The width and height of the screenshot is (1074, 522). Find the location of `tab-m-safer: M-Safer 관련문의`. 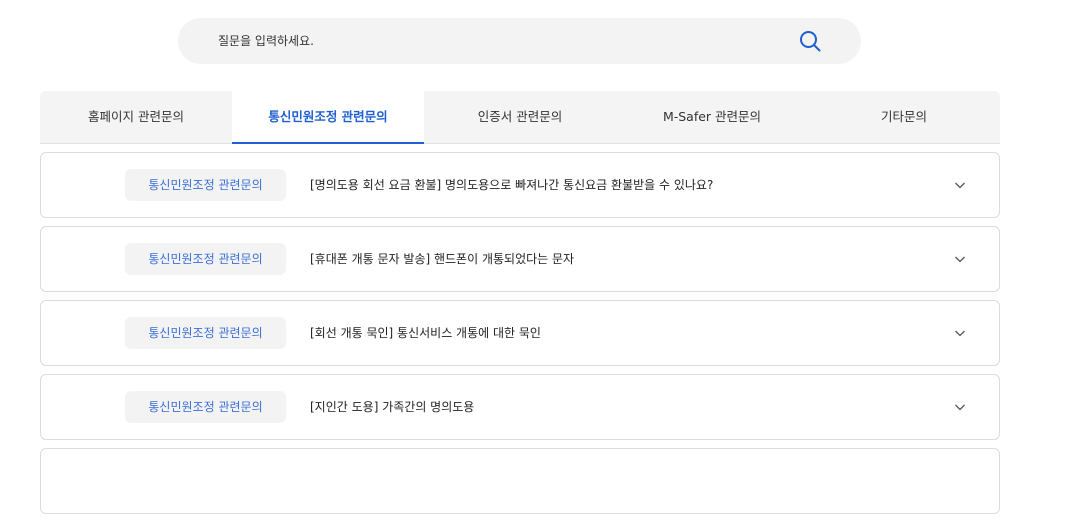

tab-m-safer: M-Safer 관련문의 is located at coordinates (712, 117).